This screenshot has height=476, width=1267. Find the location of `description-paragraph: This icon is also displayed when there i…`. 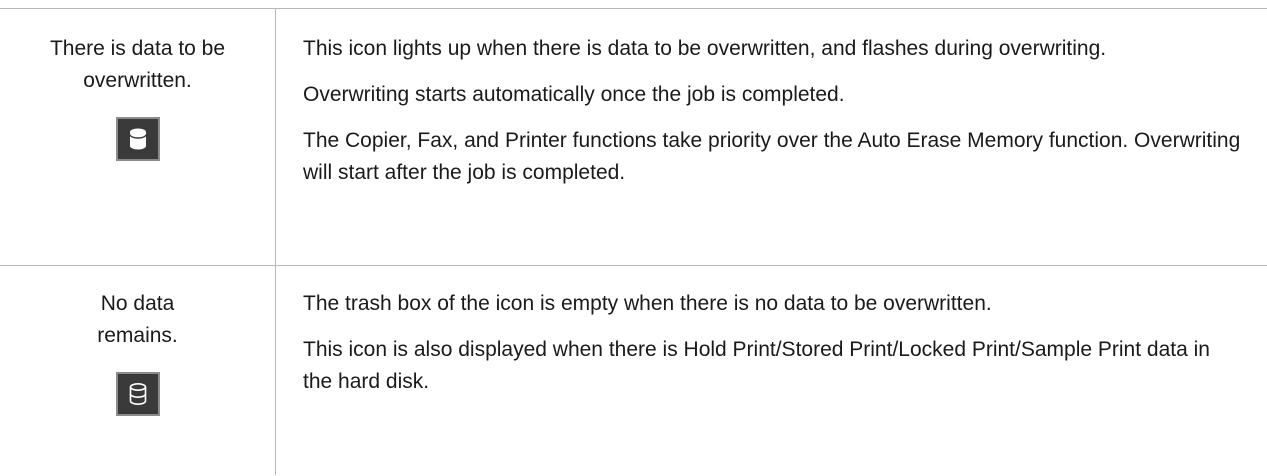

description-paragraph: This icon is also displayed when there i… is located at coordinates (756, 365).